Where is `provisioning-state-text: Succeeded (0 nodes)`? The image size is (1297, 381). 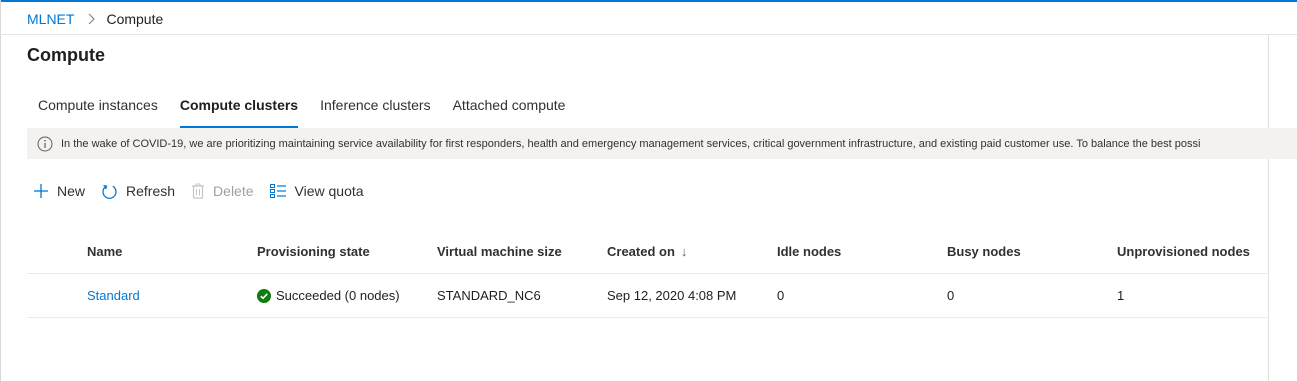
provisioning-state-text: Succeeded (0 nodes) is located at coordinates (338, 295).